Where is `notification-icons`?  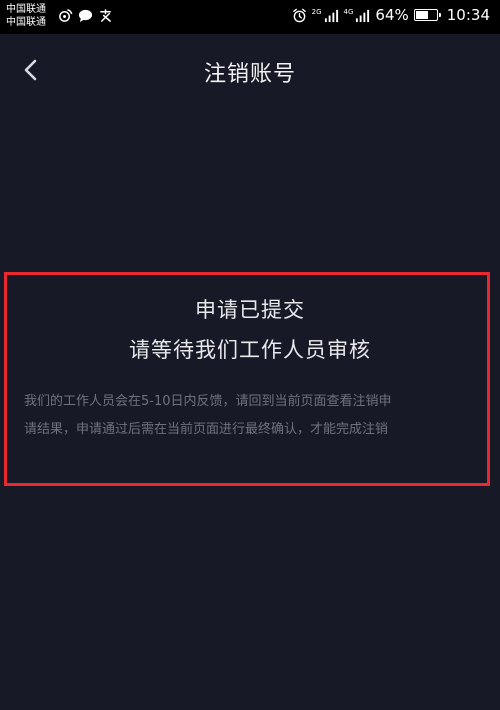 notification-icons is located at coordinates (85, 15).